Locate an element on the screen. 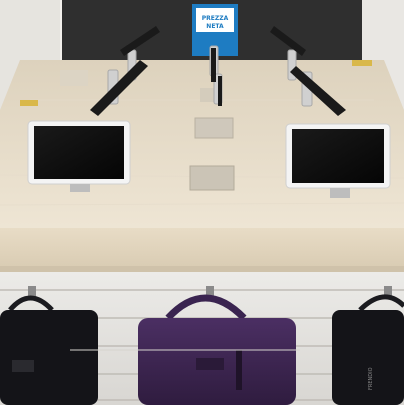 The image size is (404, 405). sign-line1: PREZZA is located at coordinates (215, 18).